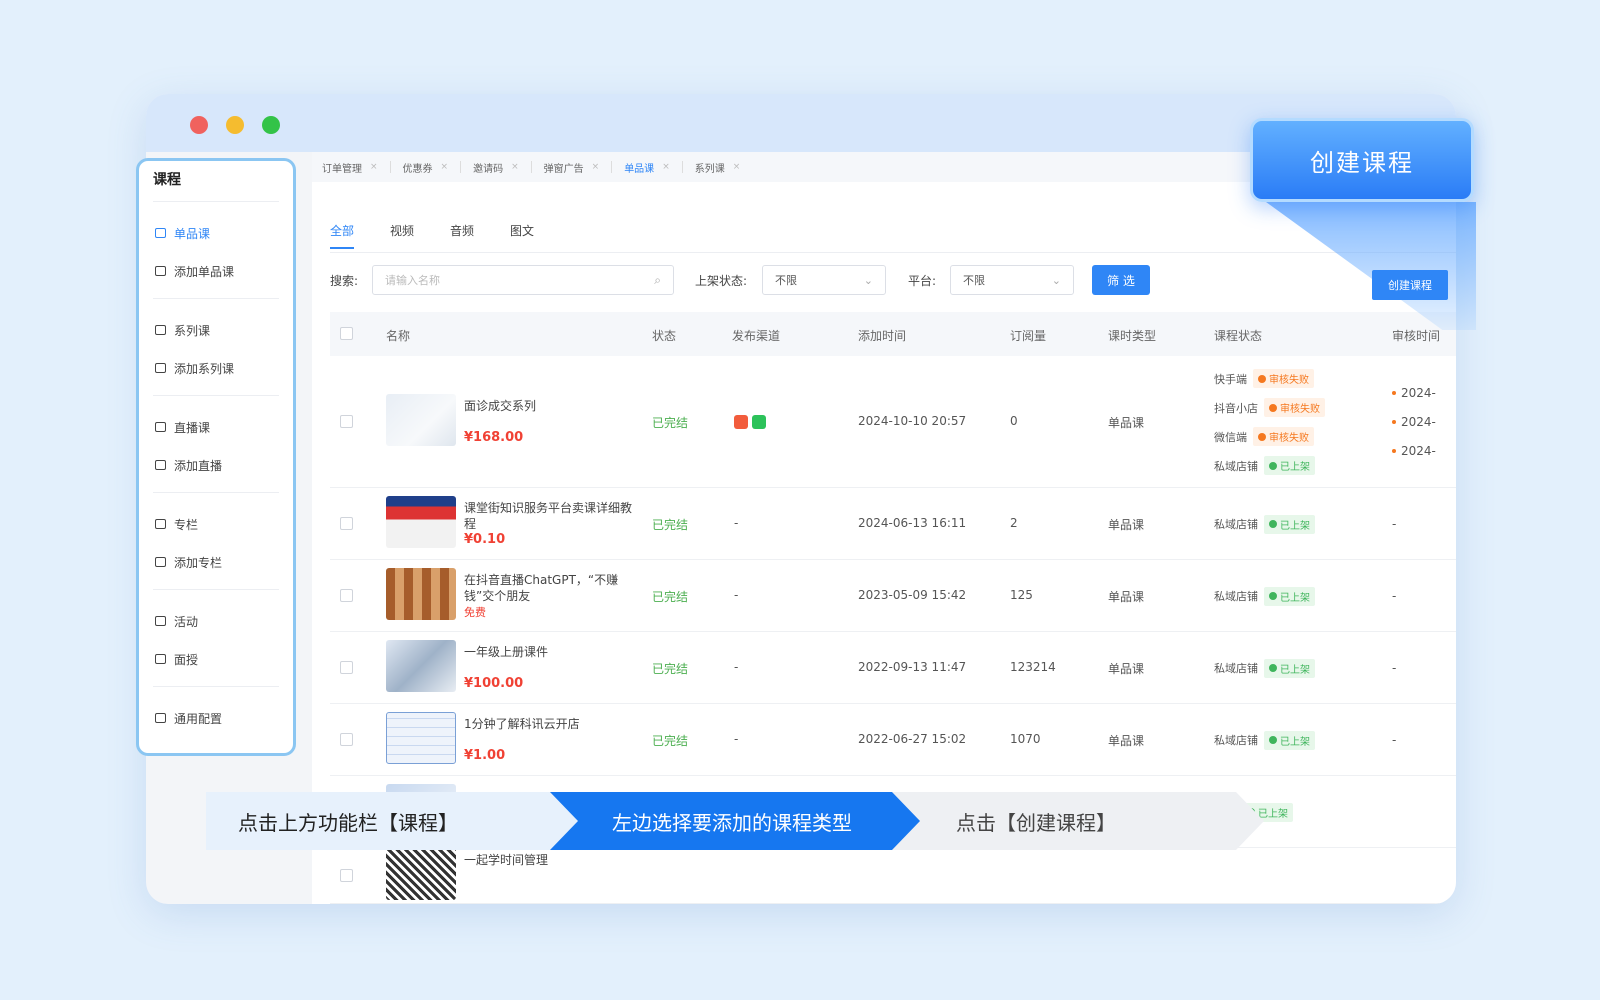  Describe the element at coordinates (721, 280) in the screenshot. I see `status-label: 上架状态:` at that location.